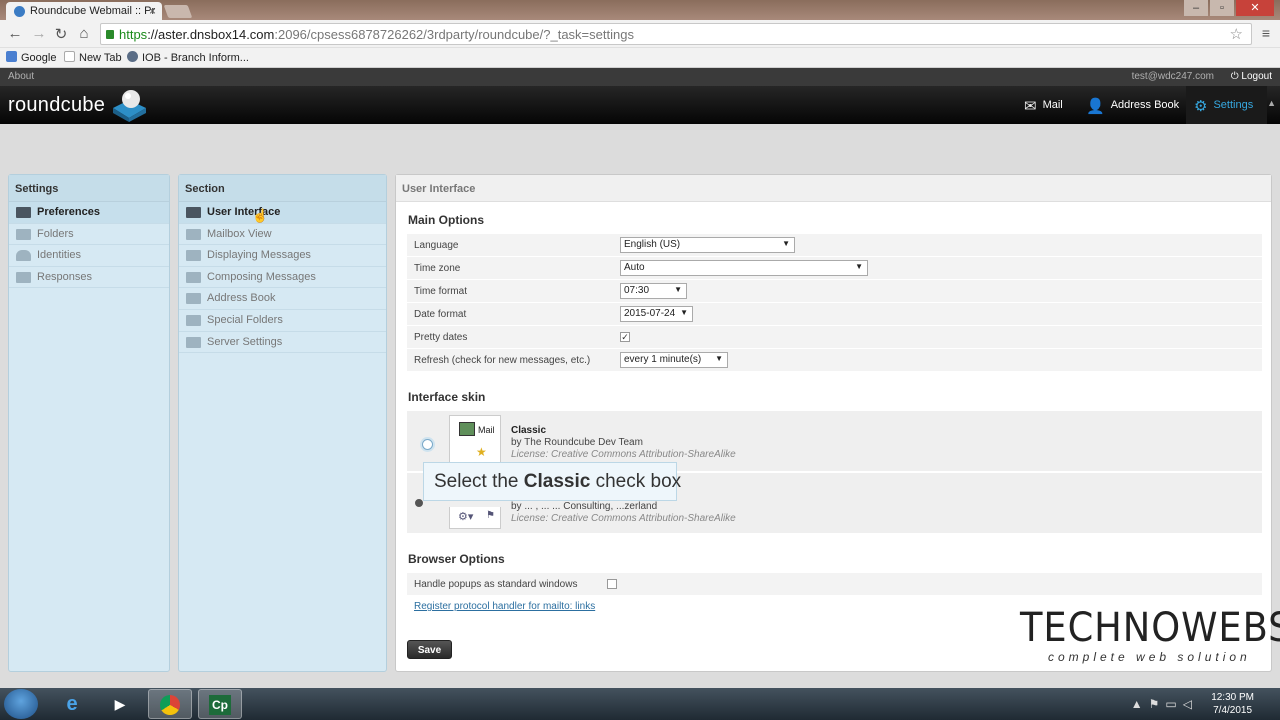  I want to click on section-item-composing-messages: Composing Messages, so click(282, 278).